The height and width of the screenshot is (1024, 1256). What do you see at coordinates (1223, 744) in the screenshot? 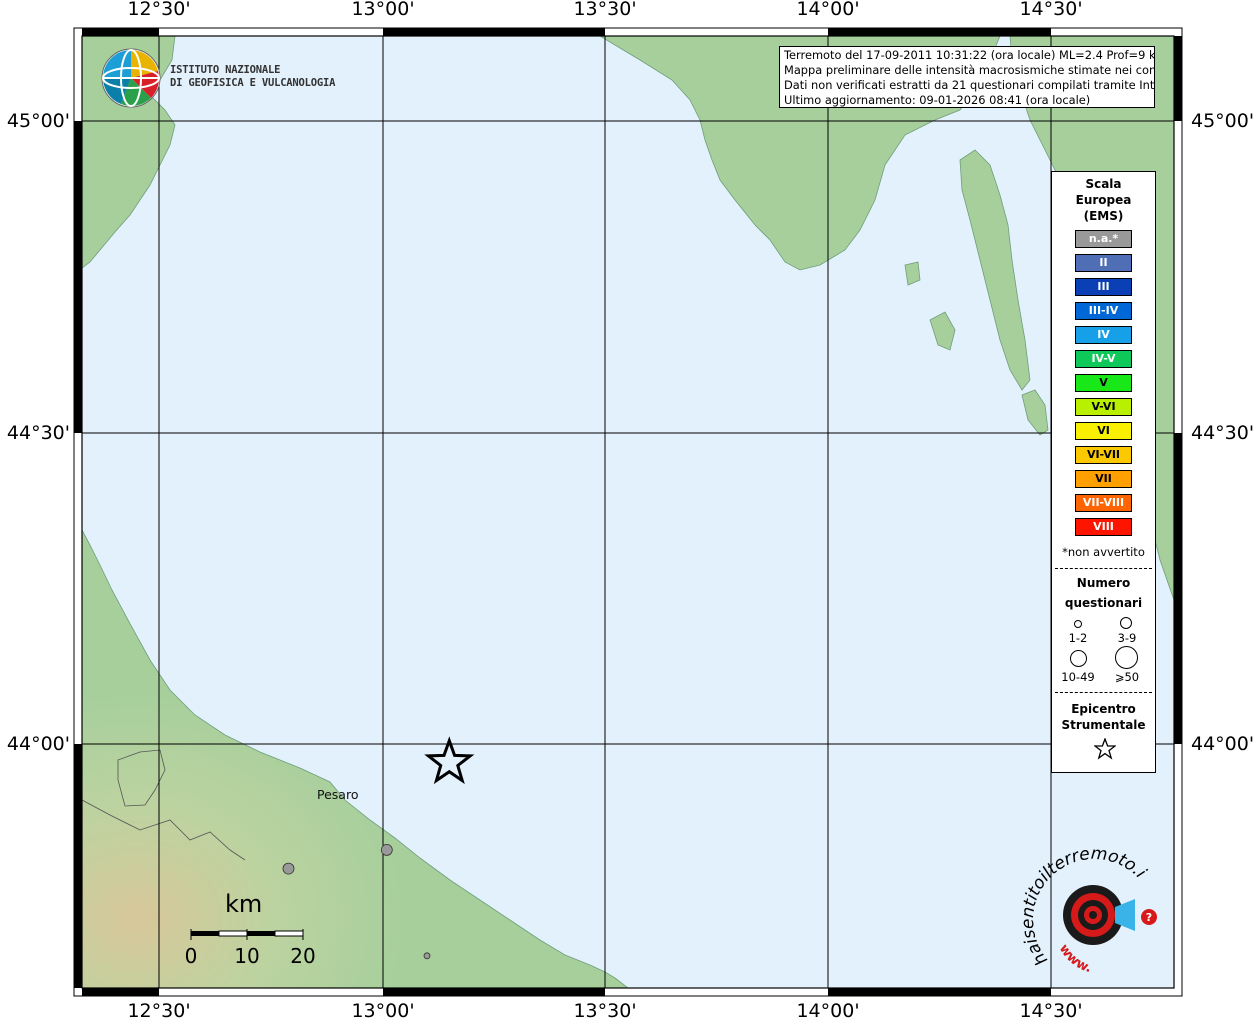
I see `lat-label-right: 44°00'` at bounding box center [1223, 744].